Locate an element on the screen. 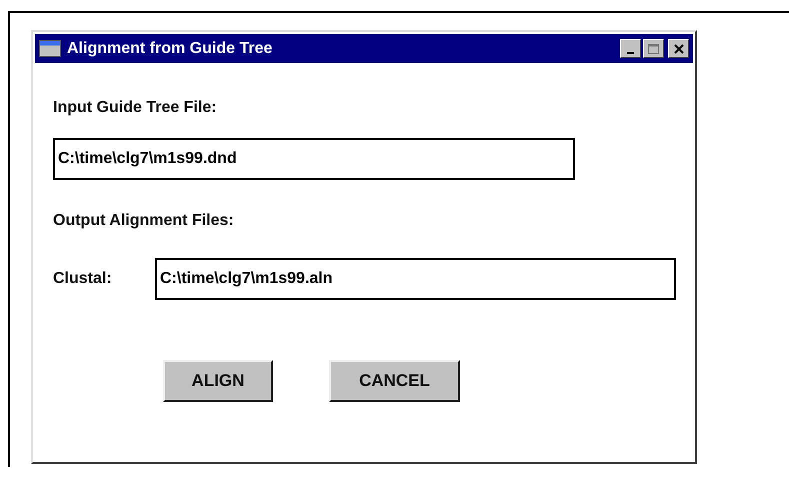 Image resolution: width=789 pixels, height=479 pixels. maximize-button is located at coordinates (653, 48).